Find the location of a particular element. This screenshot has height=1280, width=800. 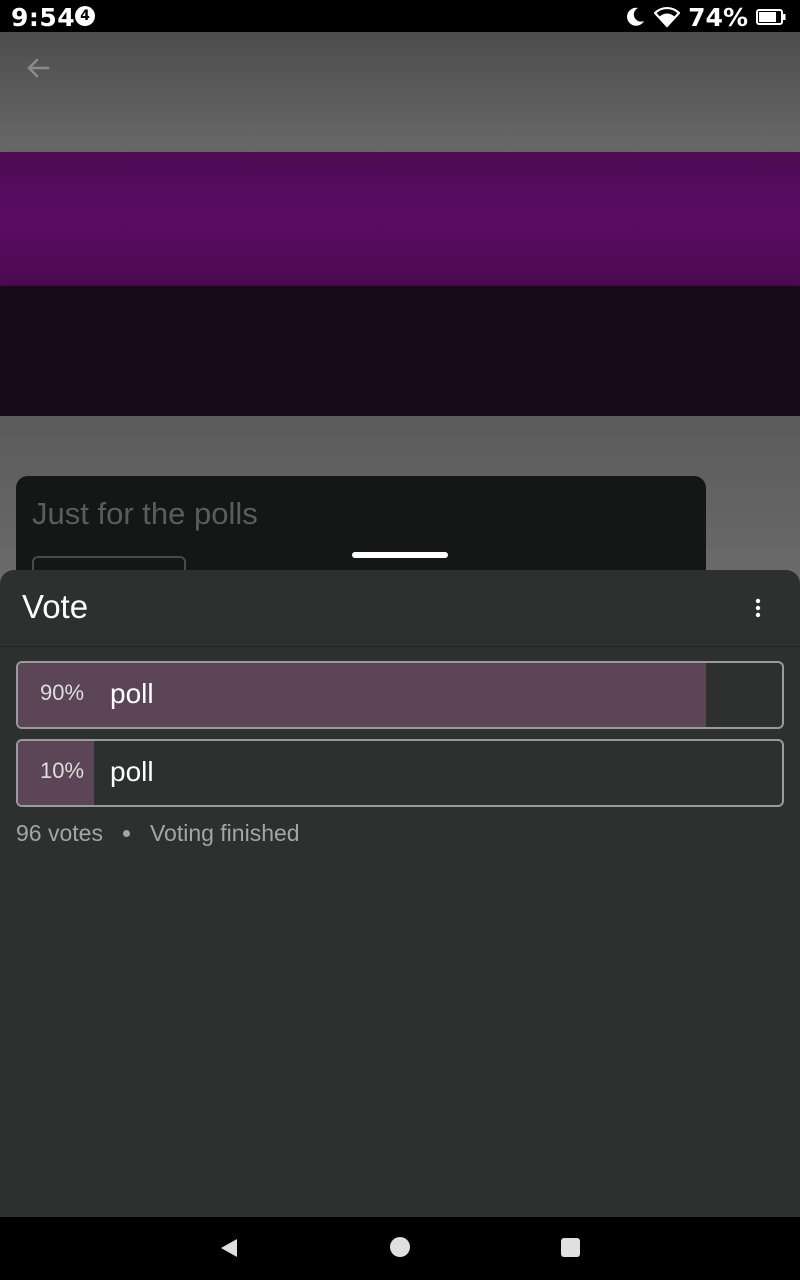

status-time: 9:54 is located at coordinates (43, 17).